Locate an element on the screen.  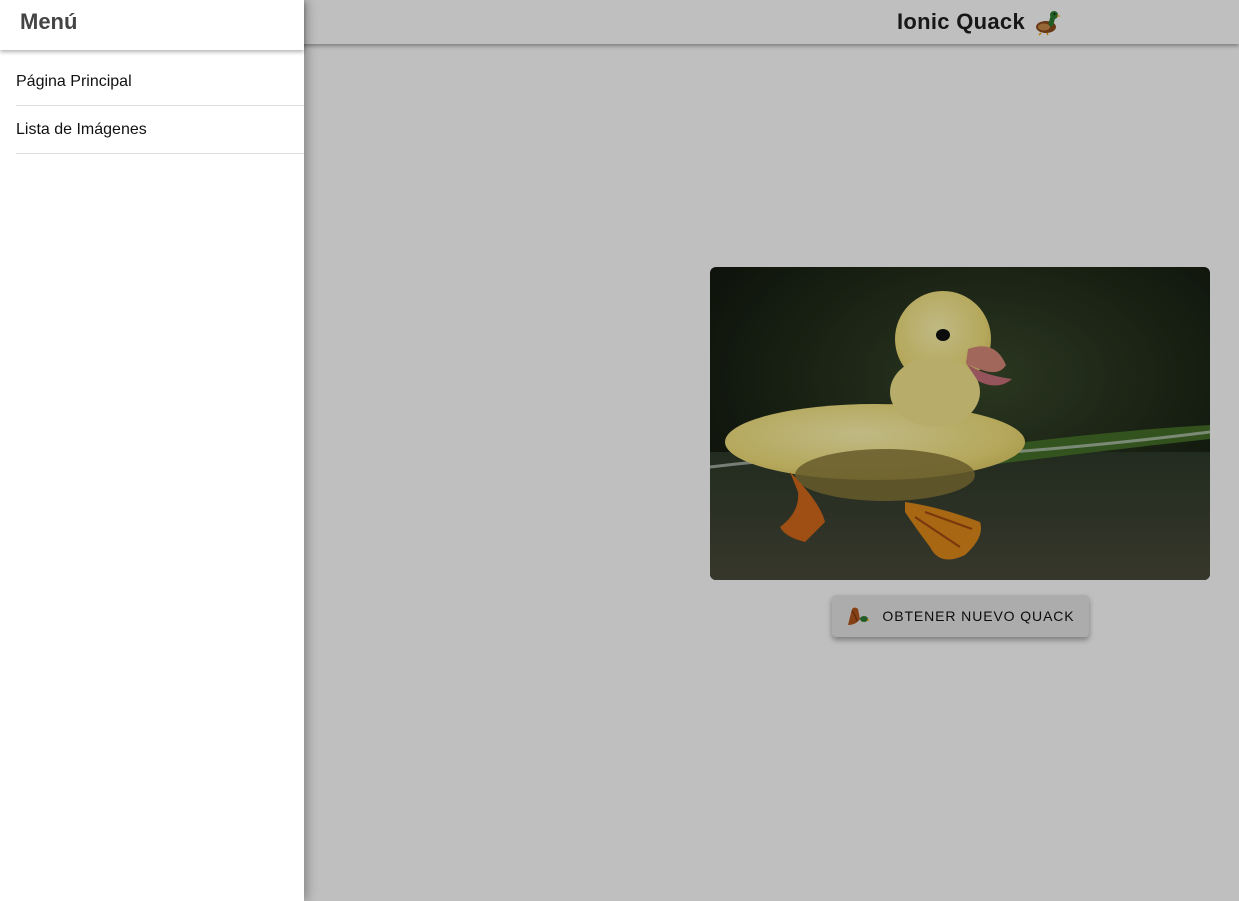
menu-header: Menú is located at coordinates (152, 25).